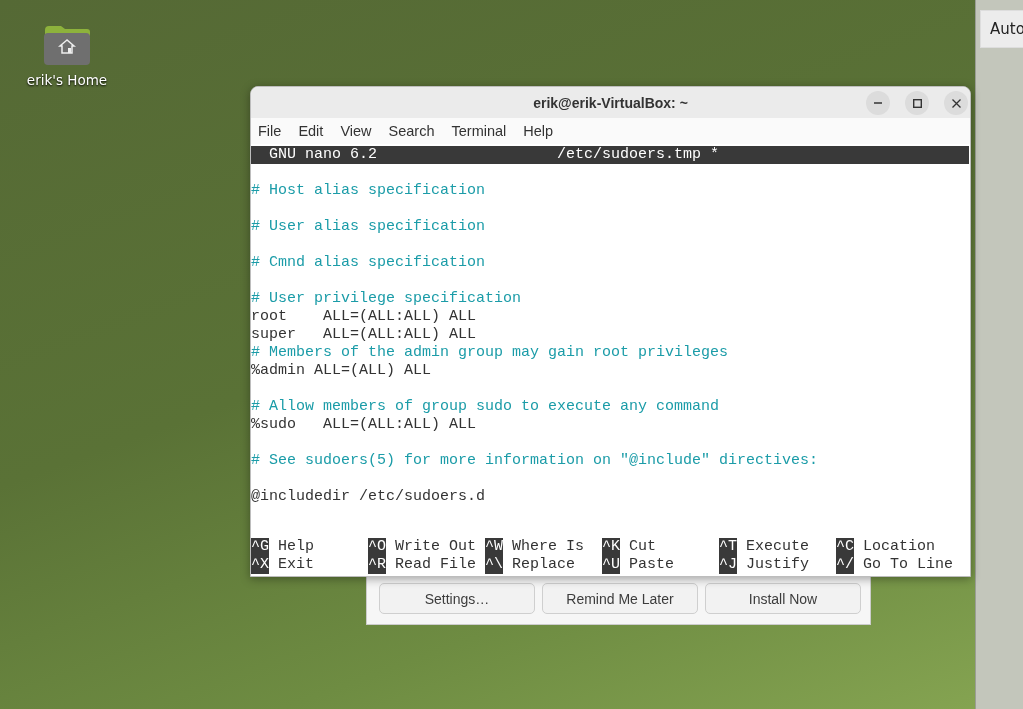 The height and width of the screenshot is (709, 1023). I want to click on close-icon, so click(956, 103).